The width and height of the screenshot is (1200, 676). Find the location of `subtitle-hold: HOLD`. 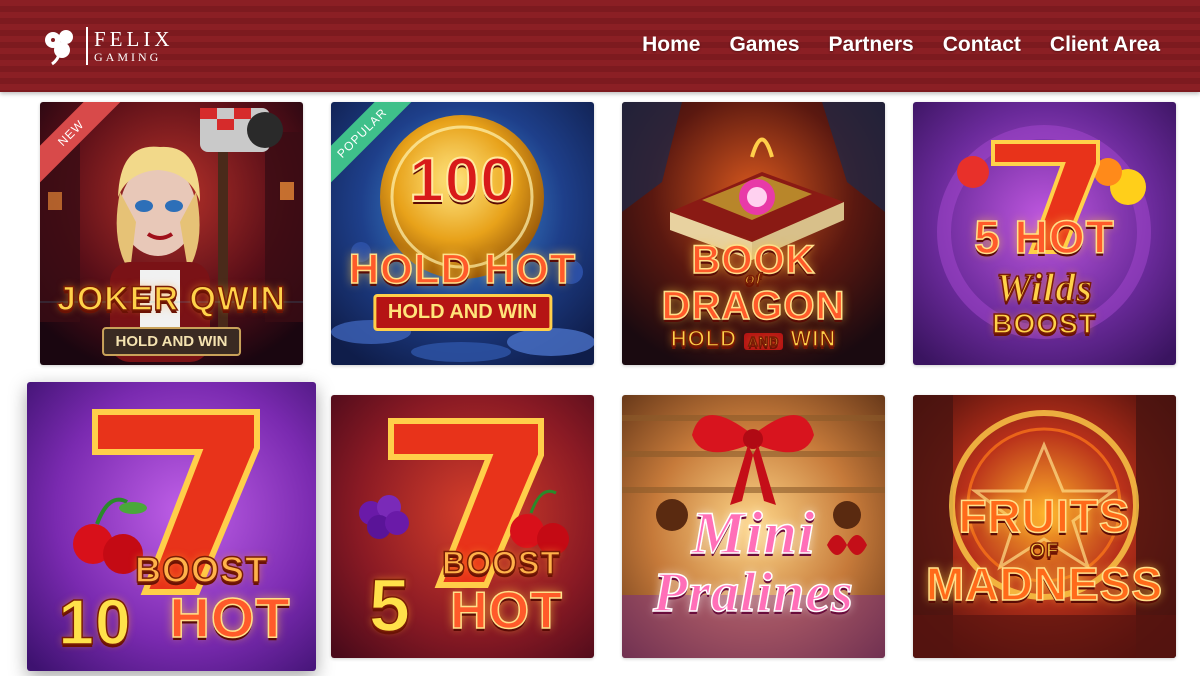

subtitle-hold: HOLD is located at coordinates (704, 338).